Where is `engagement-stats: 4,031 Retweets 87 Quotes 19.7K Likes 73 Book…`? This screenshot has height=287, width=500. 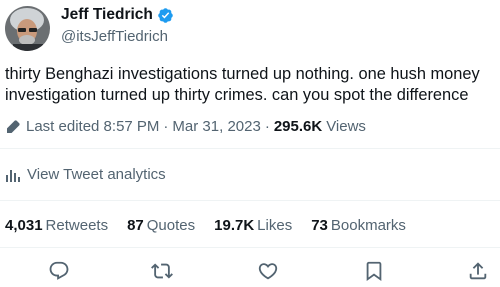
engagement-stats: 4,031 Retweets 87 Quotes 19.7K Likes 73 Book… is located at coordinates (215, 225).